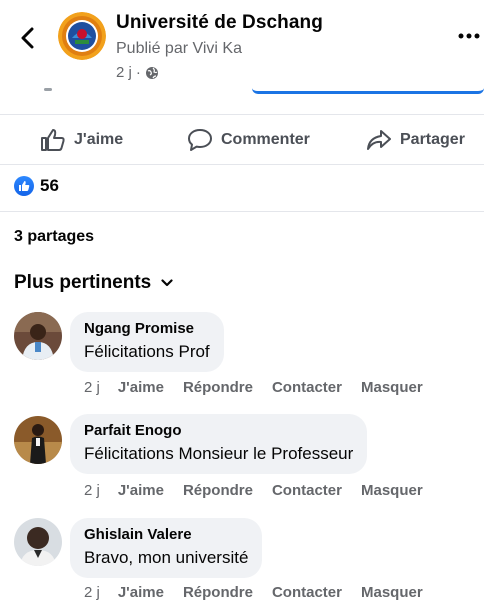 The height and width of the screenshot is (604, 484). What do you see at coordinates (368, 90) in the screenshot?
I see `cut-off-button` at bounding box center [368, 90].